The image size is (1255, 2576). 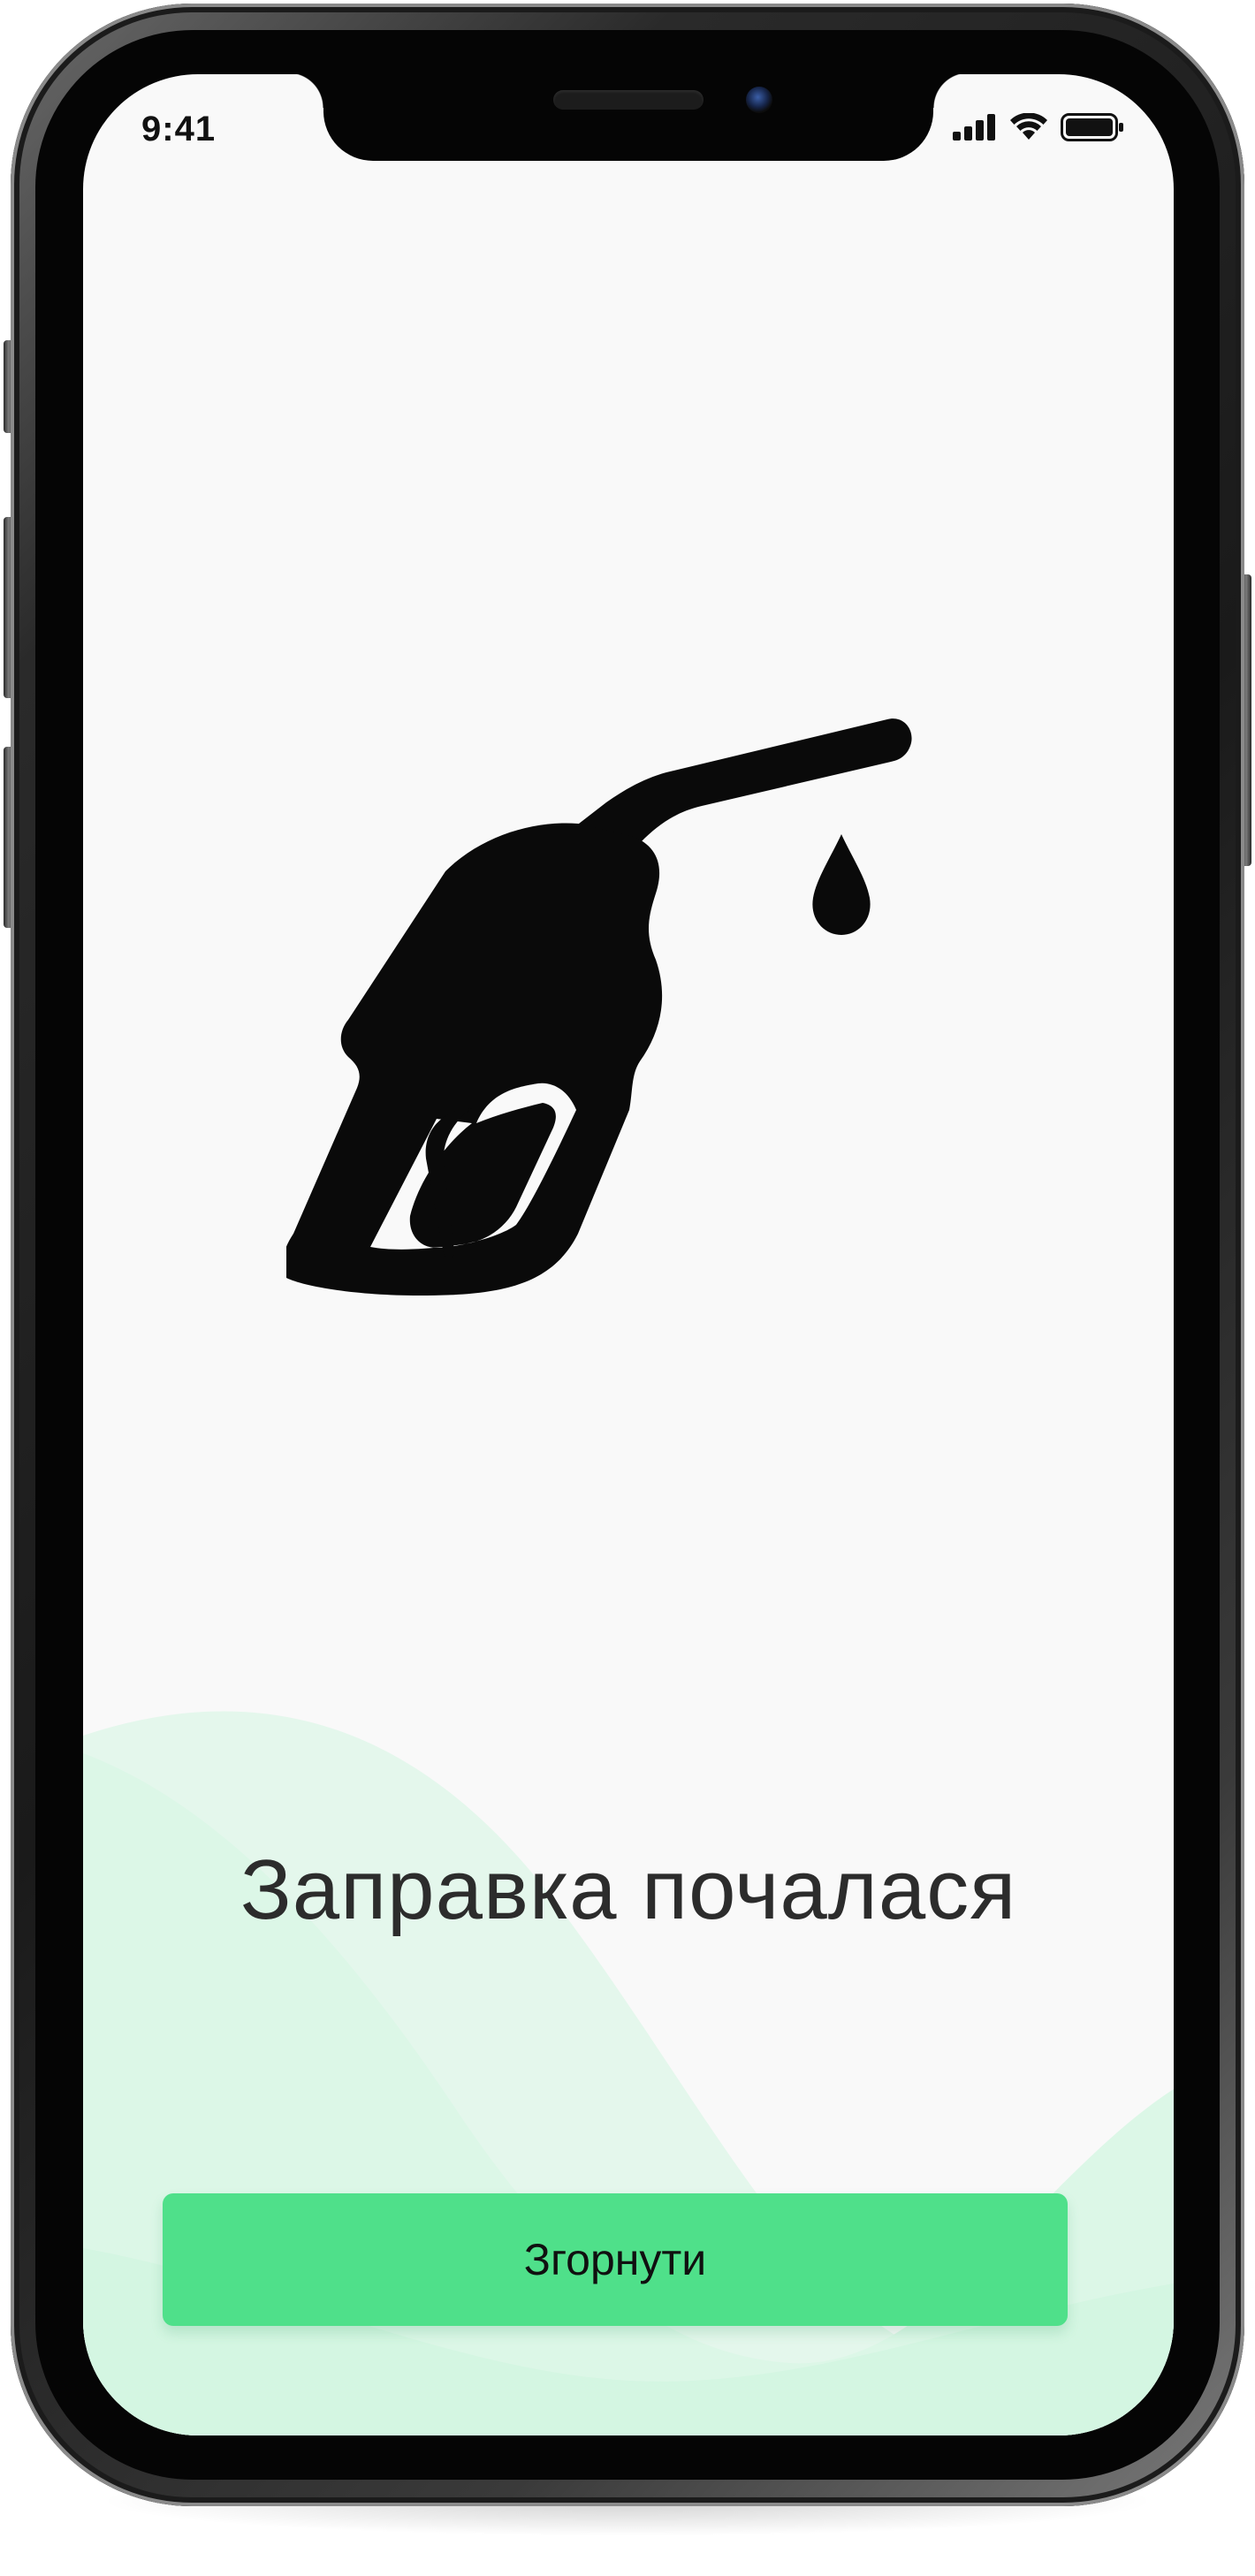 What do you see at coordinates (620, 1012) in the screenshot?
I see `fuel-pump-nozzle-icon` at bounding box center [620, 1012].